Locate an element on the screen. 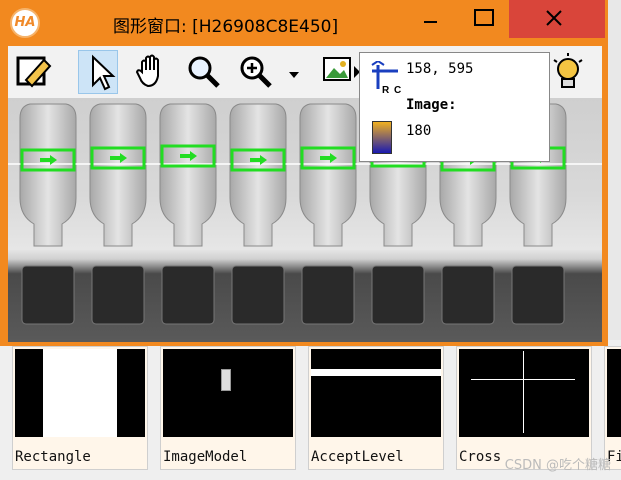 This screenshot has height=480, width=621. halcon-logo-icon: HA is located at coordinates (25, 23).